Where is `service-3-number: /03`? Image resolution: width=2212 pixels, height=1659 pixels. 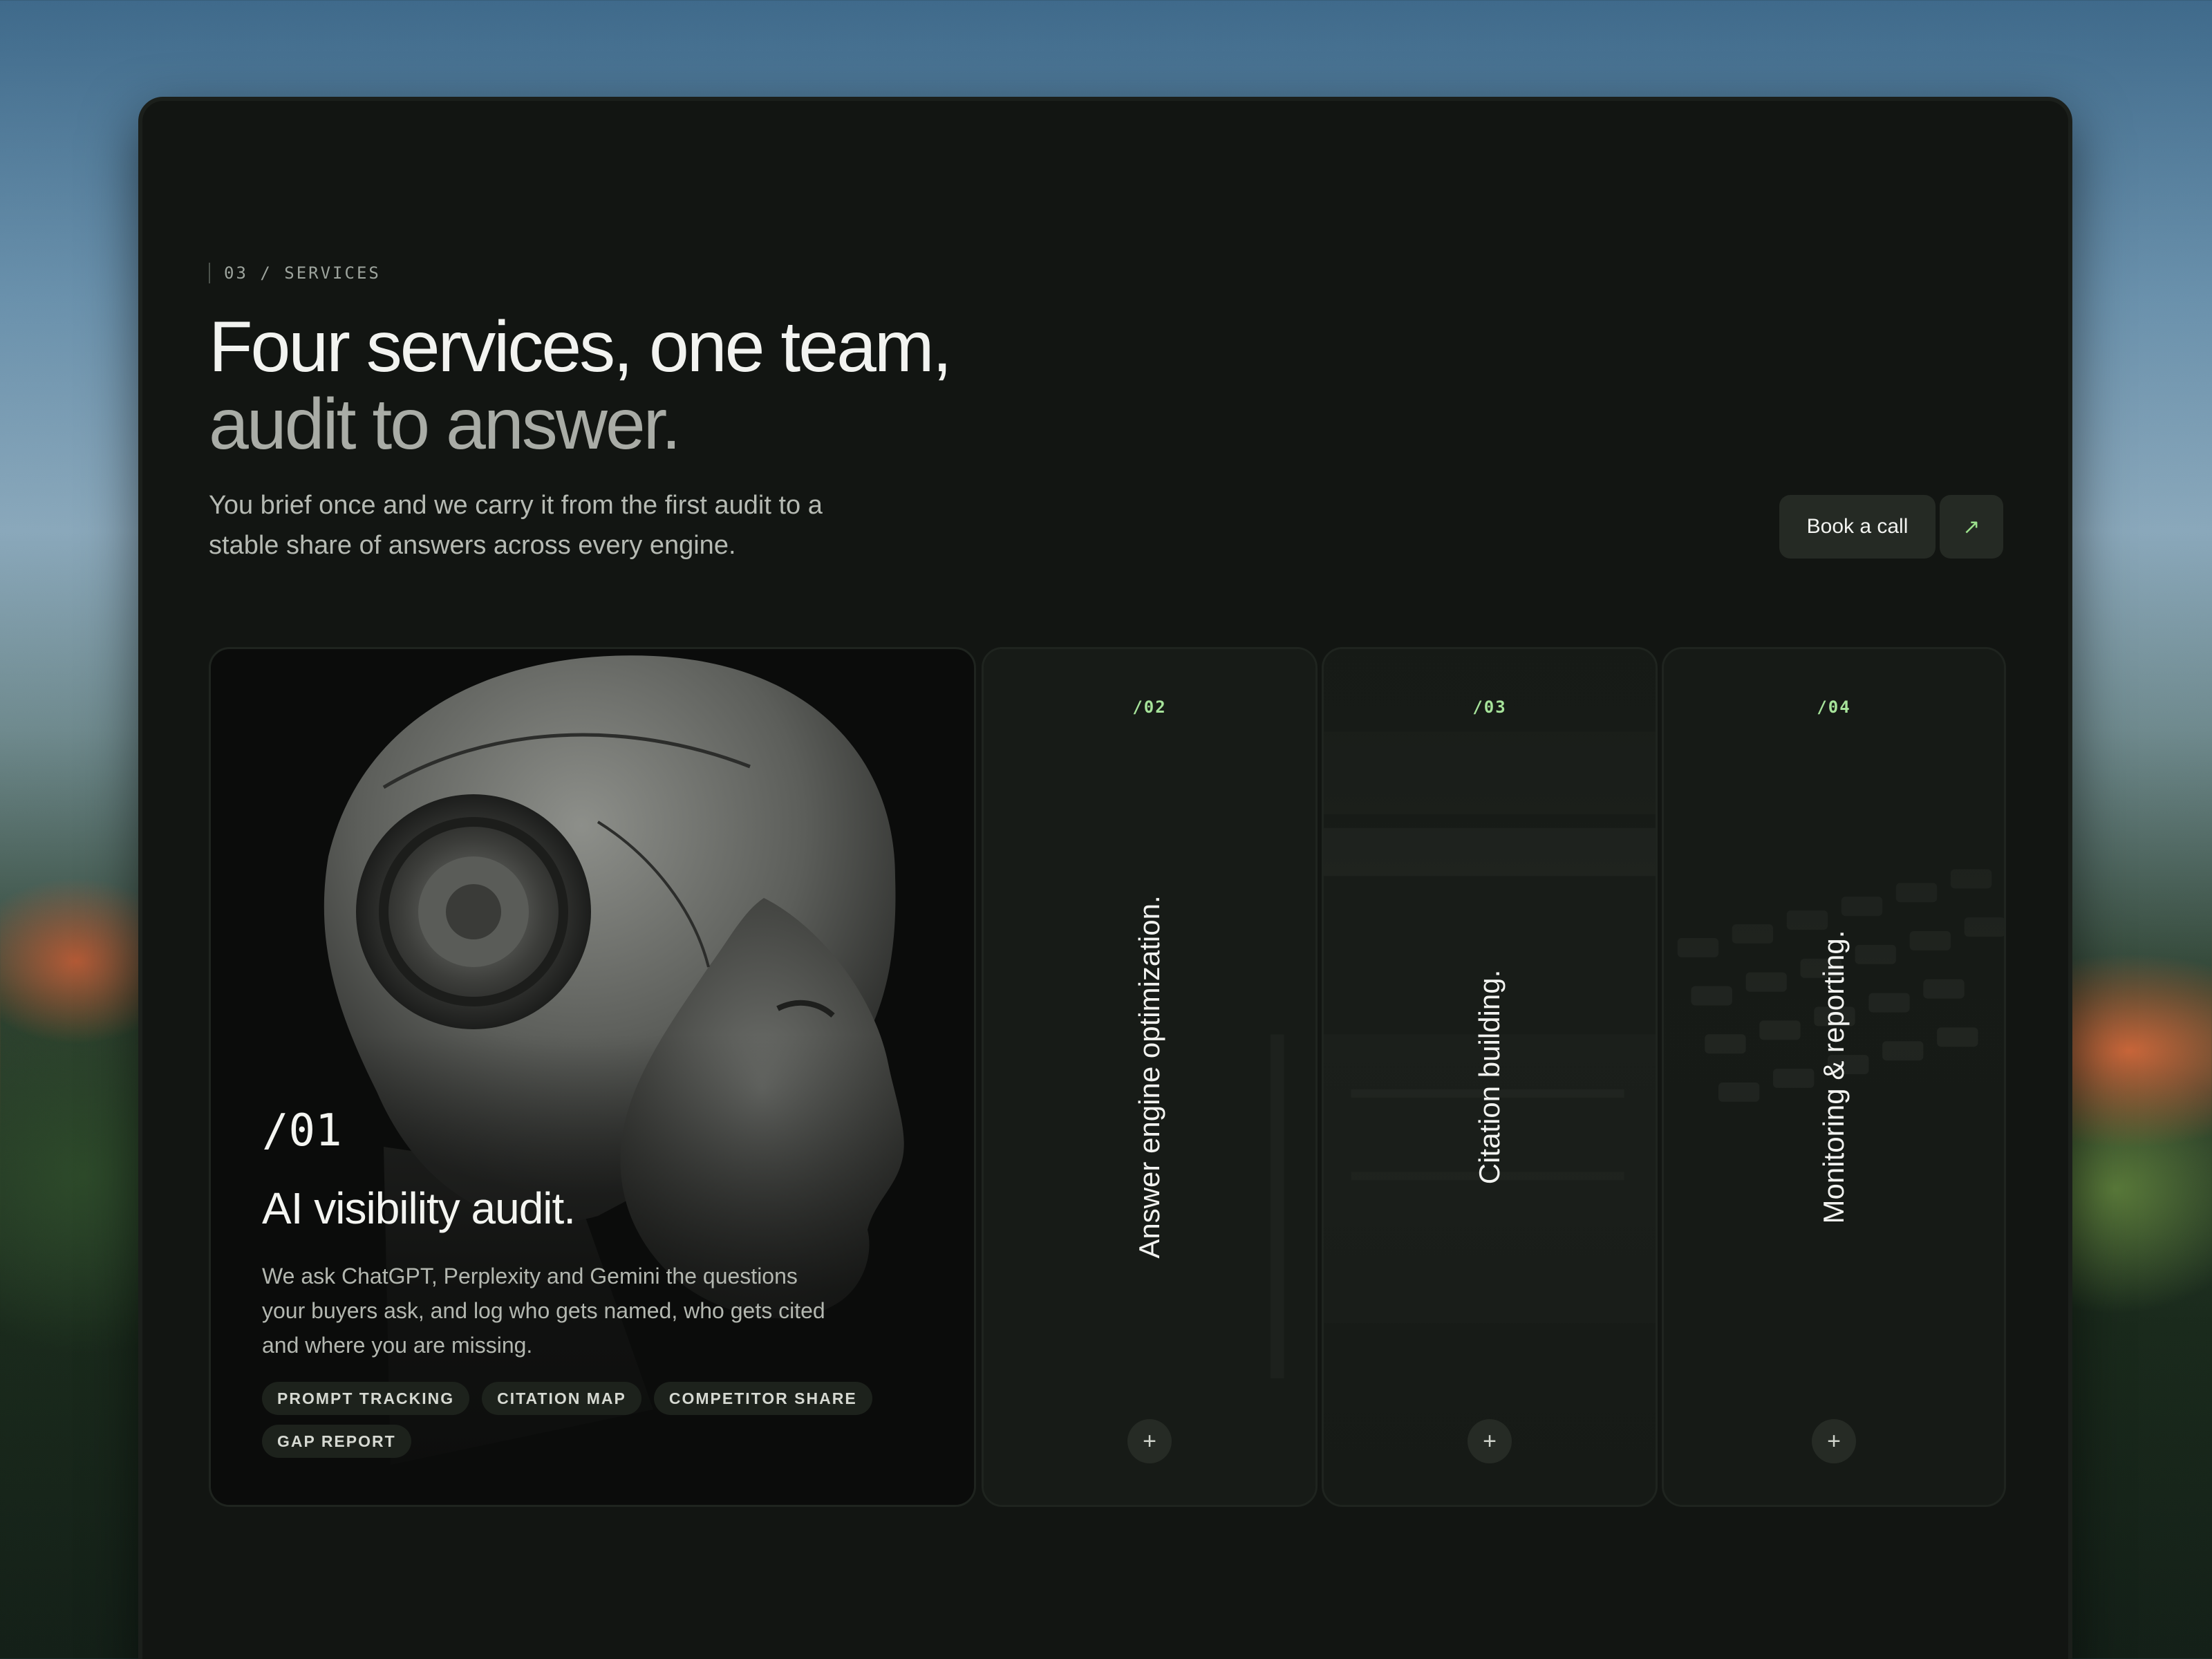
service-3-number: /03 is located at coordinates (1489, 707).